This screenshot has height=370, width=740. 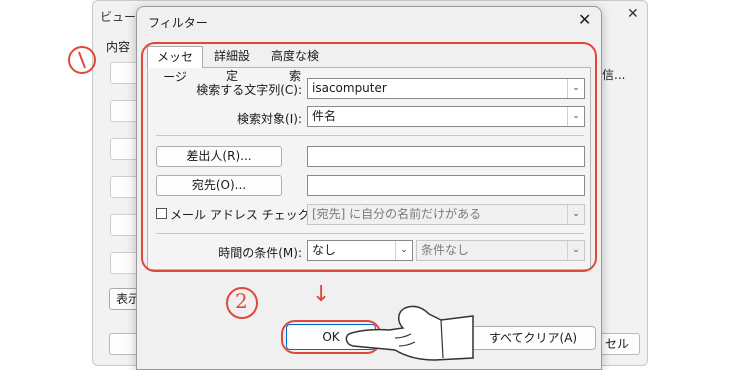 I want to click on pointing-hand-icon, so click(x=409, y=333).